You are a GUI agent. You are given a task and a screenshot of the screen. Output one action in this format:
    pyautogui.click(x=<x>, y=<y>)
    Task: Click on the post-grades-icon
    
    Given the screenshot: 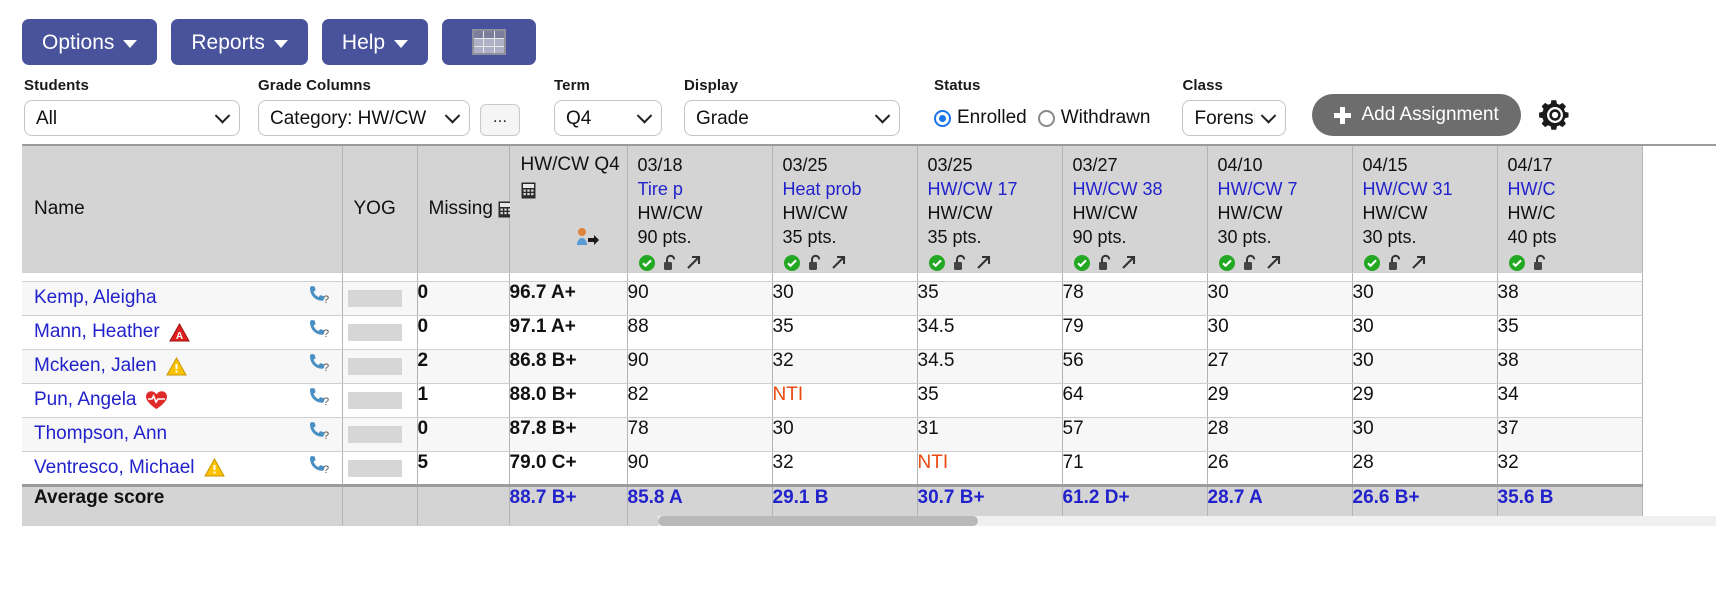 What is the action you would take?
    pyautogui.click(x=587, y=237)
    